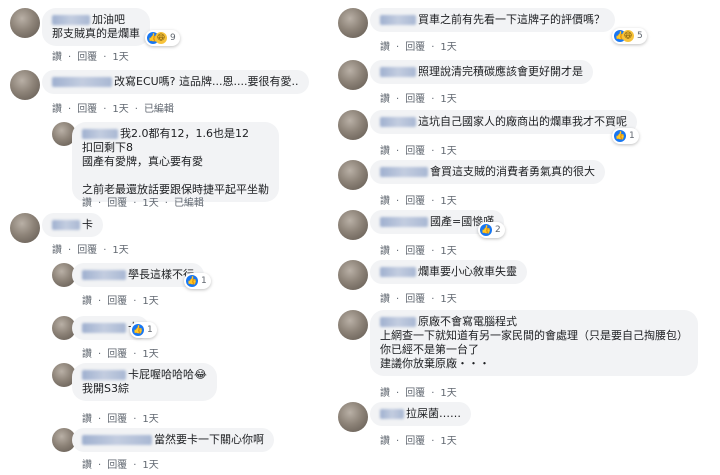 The width and height of the screenshot is (720, 475). Describe the element at coordinates (491, 230) in the screenshot. I see `reaction-badge: 👍 2` at that location.